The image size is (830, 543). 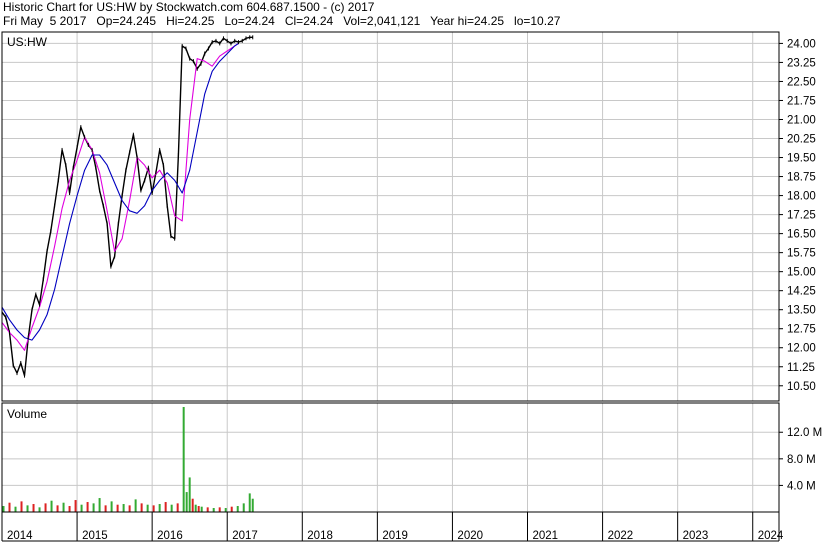 What do you see at coordinates (801, 368) in the screenshot?
I see `y-tick-label: 11.25` at bounding box center [801, 368].